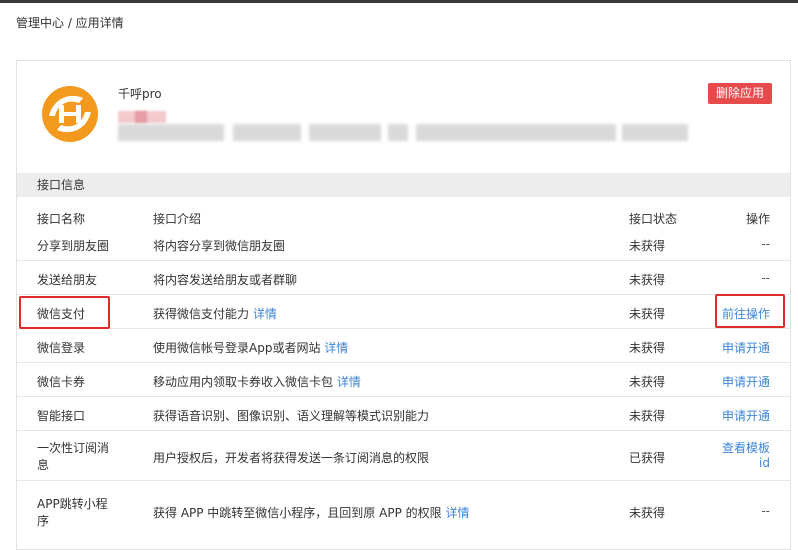 Image resolution: width=798 pixels, height=550 pixels. What do you see at coordinates (653, 219) in the screenshot?
I see `header-status: 接口状态` at bounding box center [653, 219].